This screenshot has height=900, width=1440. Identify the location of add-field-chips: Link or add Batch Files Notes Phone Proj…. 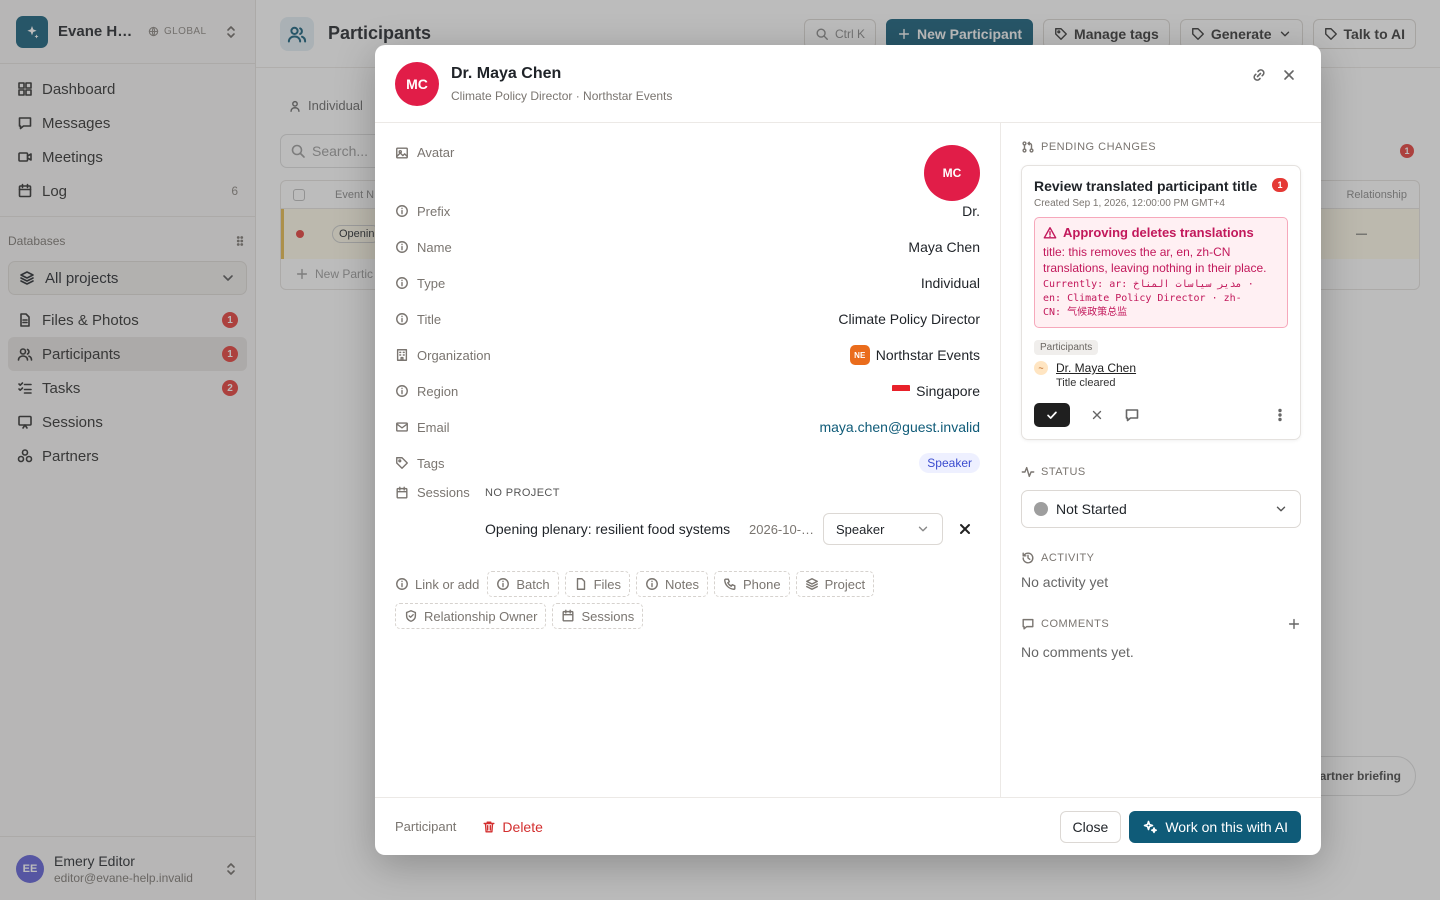
(645, 600).